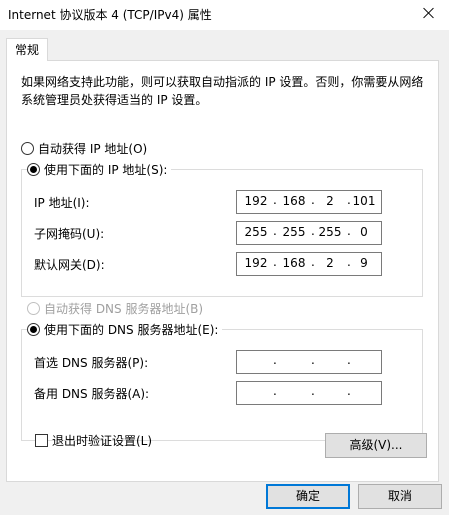  I want to click on mask-seg-4: 0, so click(364, 232).